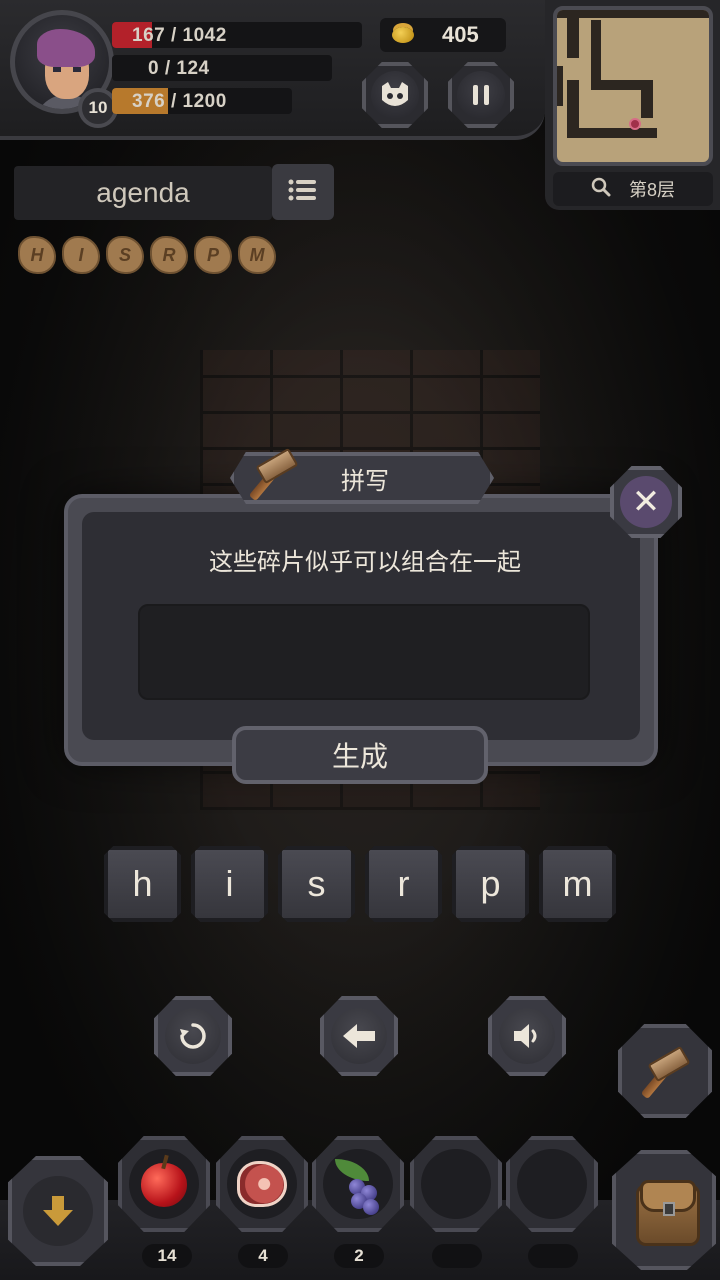  I want to click on speaker-icon, so click(527, 1036).